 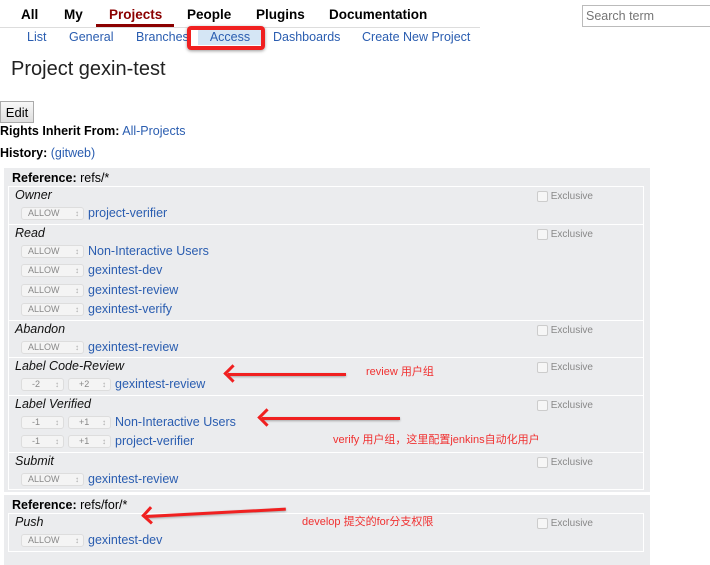 What do you see at coordinates (17, 112) in the screenshot?
I see `edit-button: Edit` at bounding box center [17, 112].